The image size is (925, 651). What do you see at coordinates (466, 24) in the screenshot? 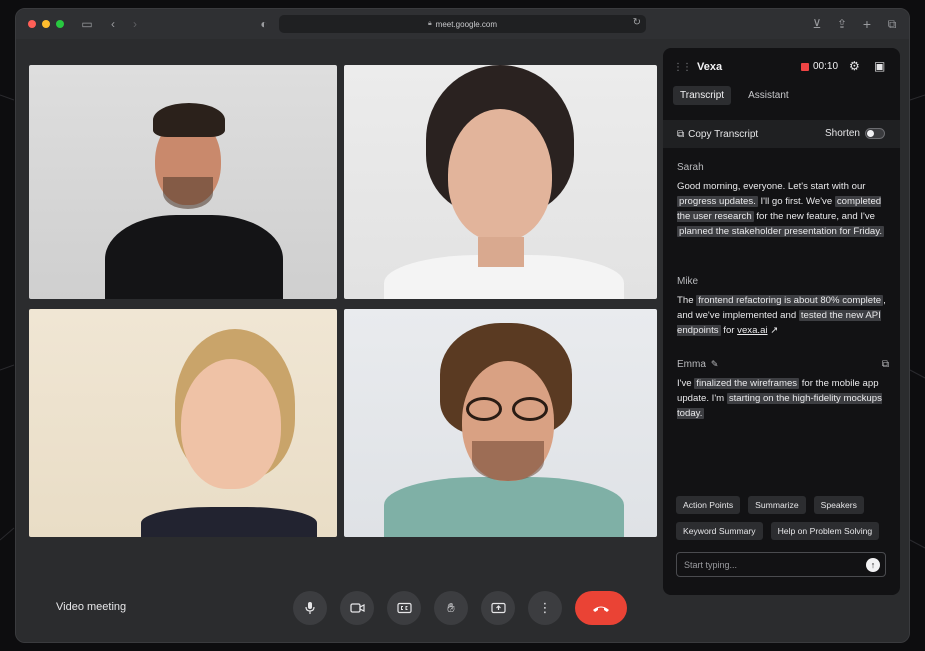
I see `url-text: meet.google.com` at bounding box center [466, 24].